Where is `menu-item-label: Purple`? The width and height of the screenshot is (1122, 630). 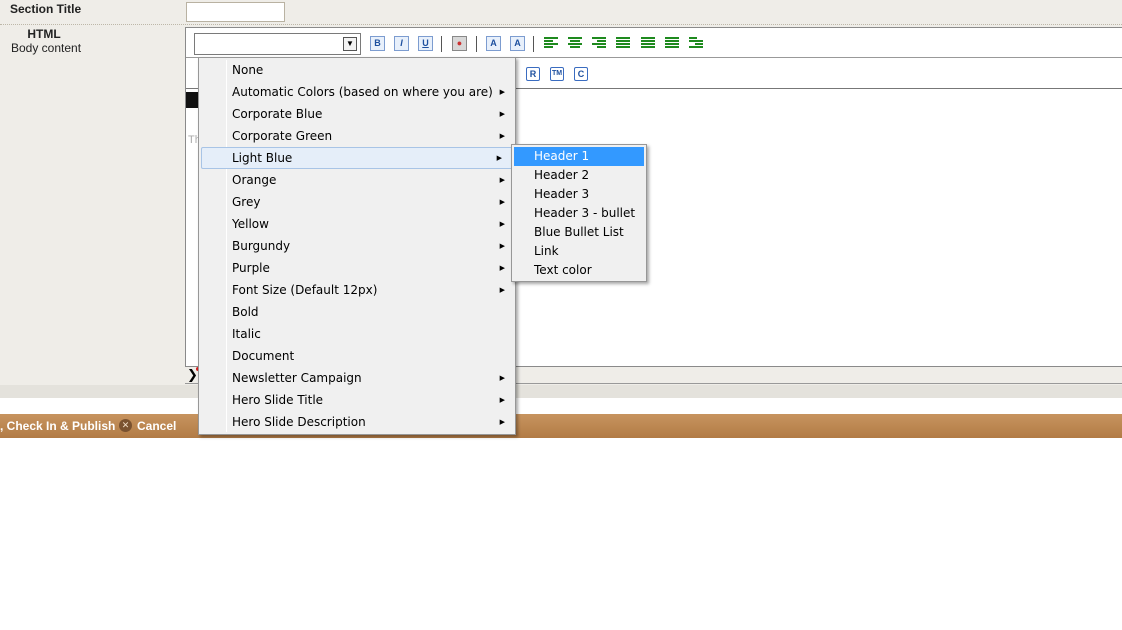 menu-item-label: Purple is located at coordinates (251, 268).